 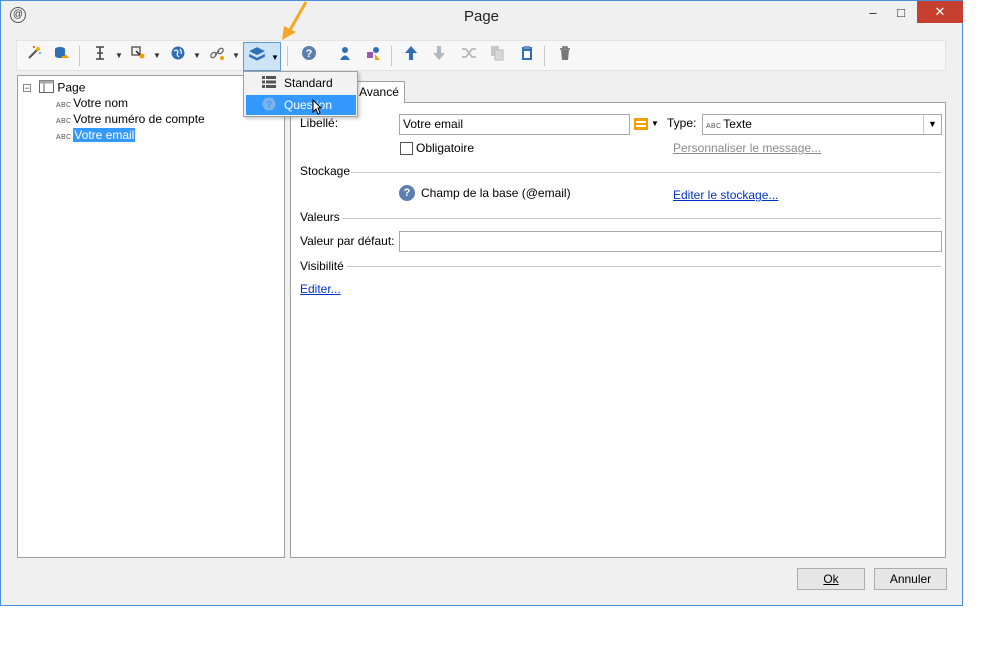 What do you see at coordinates (138, 56) in the screenshot?
I see `form-field-icon` at bounding box center [138, 56].